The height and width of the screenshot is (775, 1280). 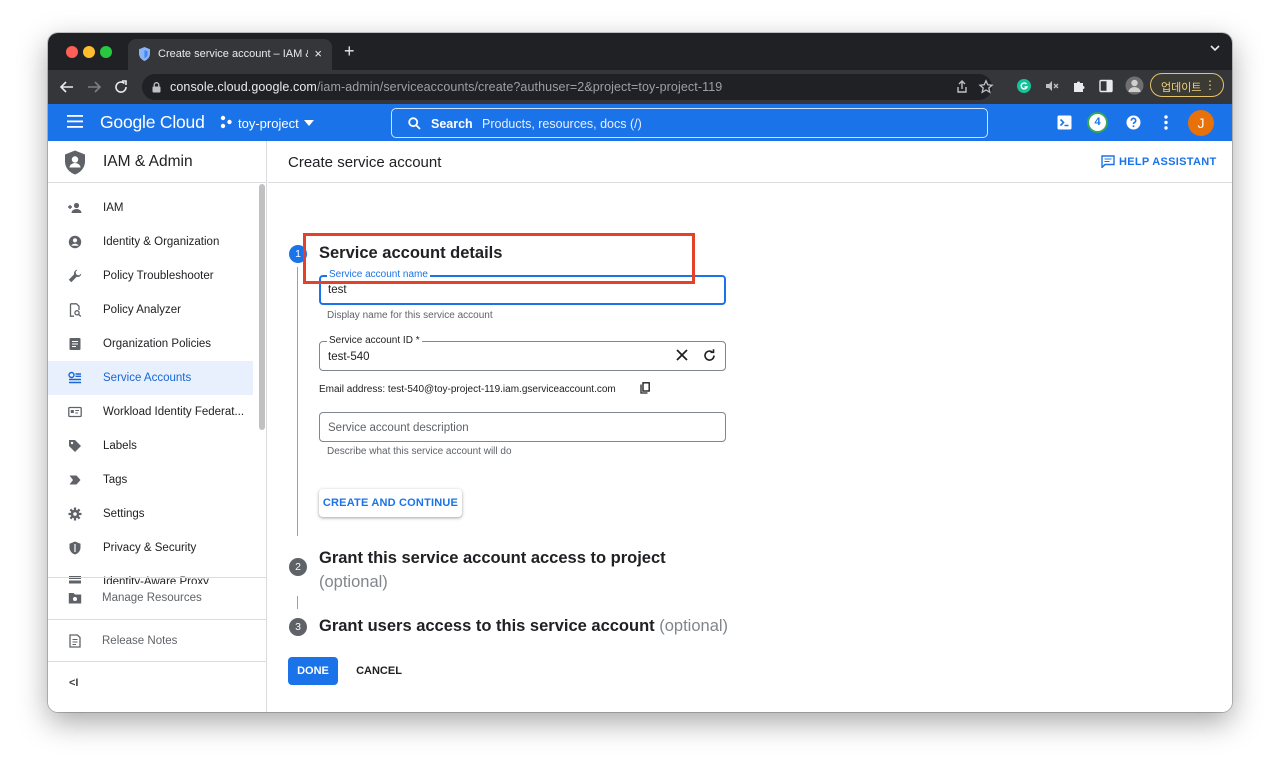 I want to click on service-account-description-field: Service account description, so click(x=522, y=427).